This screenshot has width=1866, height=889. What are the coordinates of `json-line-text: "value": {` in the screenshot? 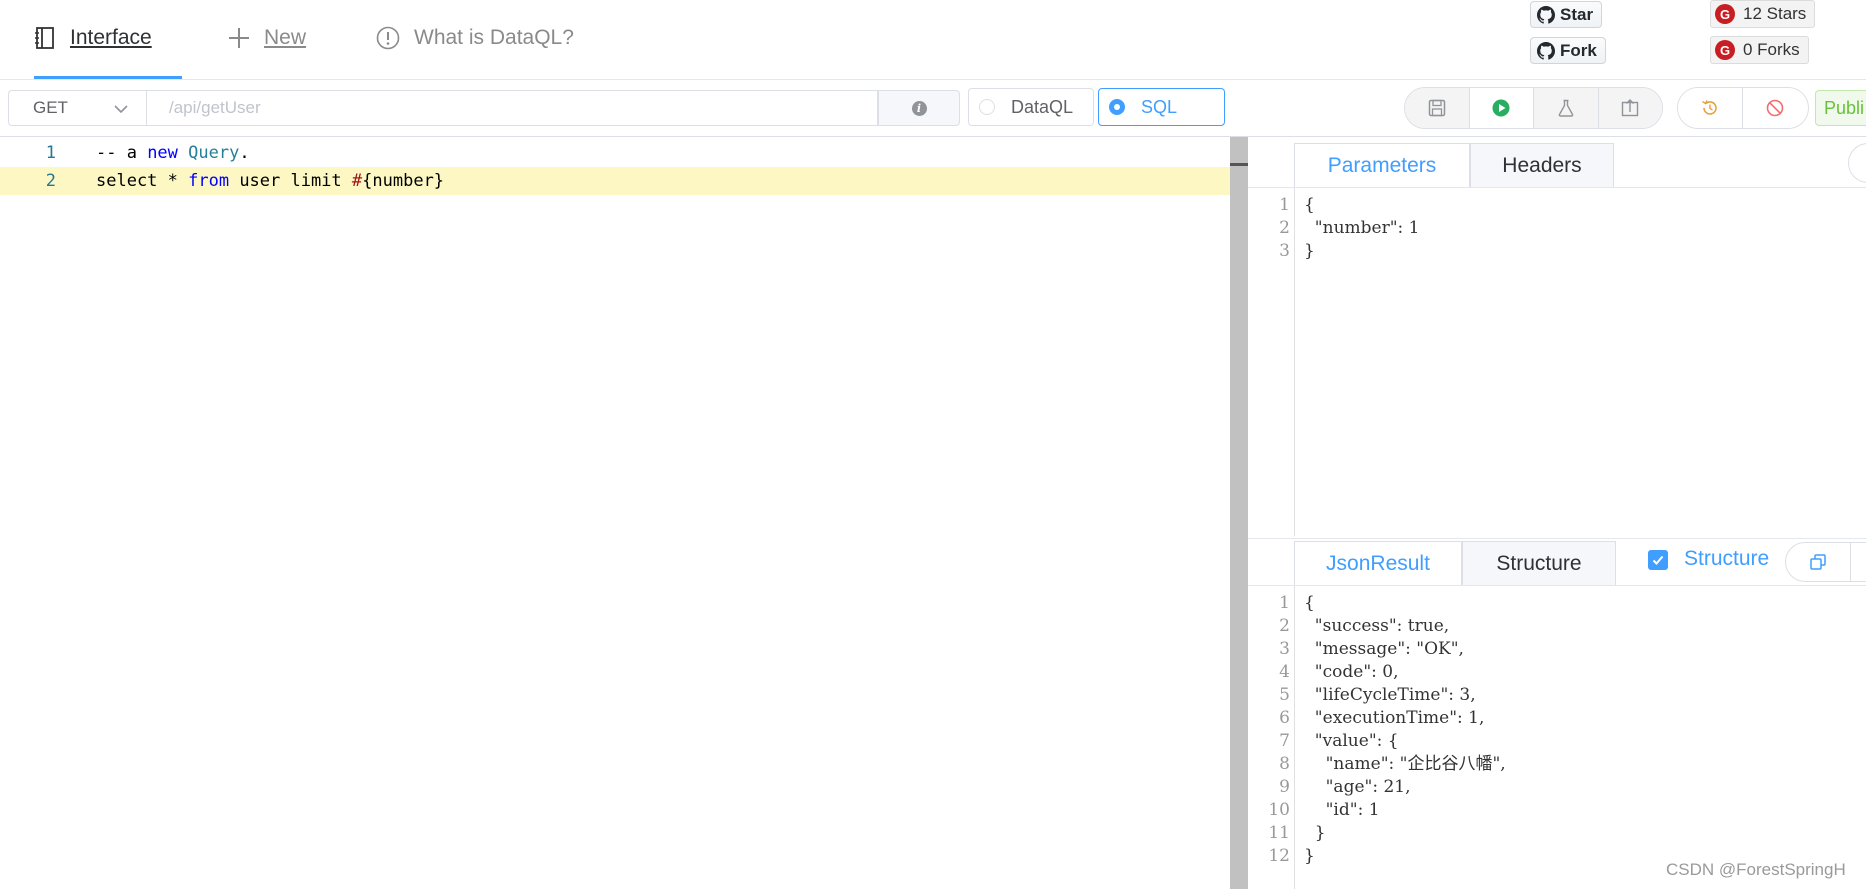 It's located at (1351, 741).